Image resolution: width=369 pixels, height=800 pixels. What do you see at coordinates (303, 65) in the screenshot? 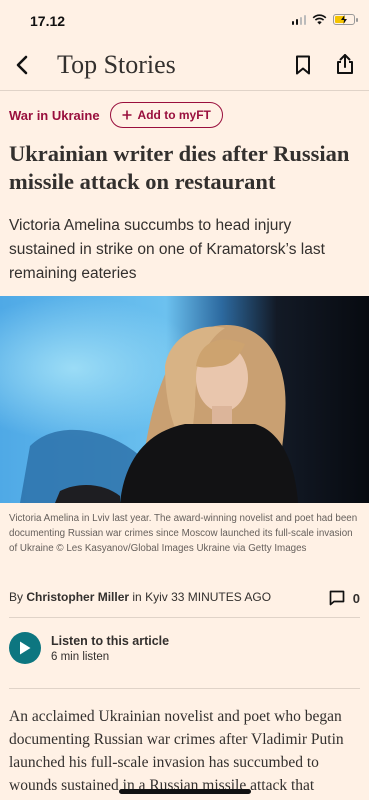
I see `bookmark-icon` at bounding box center [303, 65].